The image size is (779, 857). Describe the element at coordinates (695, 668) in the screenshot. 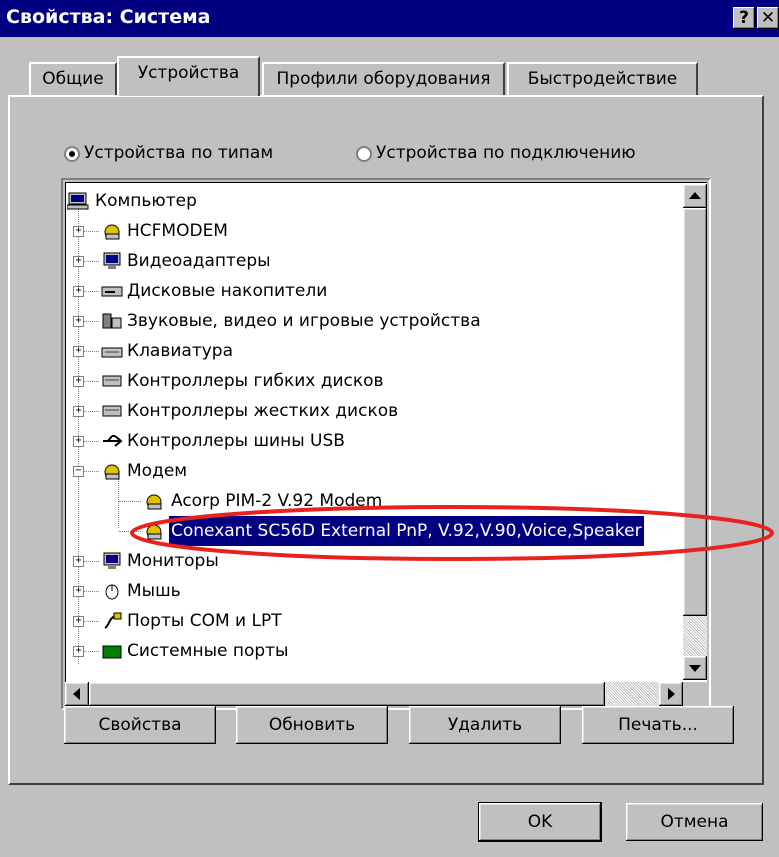

I see `scroll-down-button` at that location.